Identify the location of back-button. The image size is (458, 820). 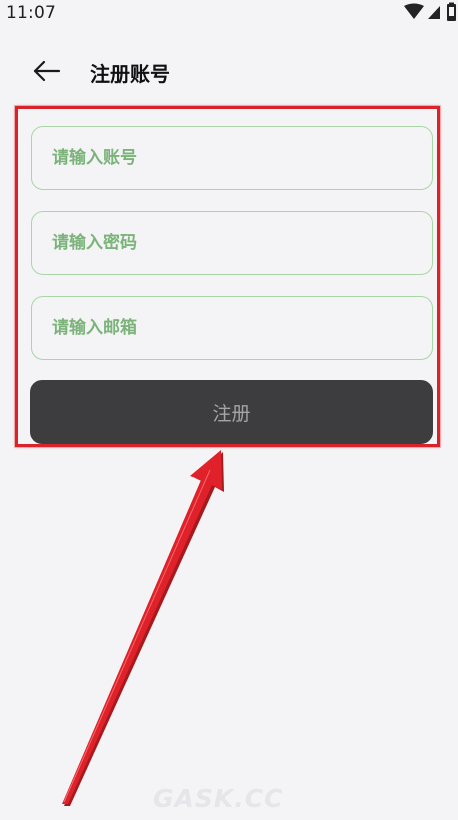
(46, 71).